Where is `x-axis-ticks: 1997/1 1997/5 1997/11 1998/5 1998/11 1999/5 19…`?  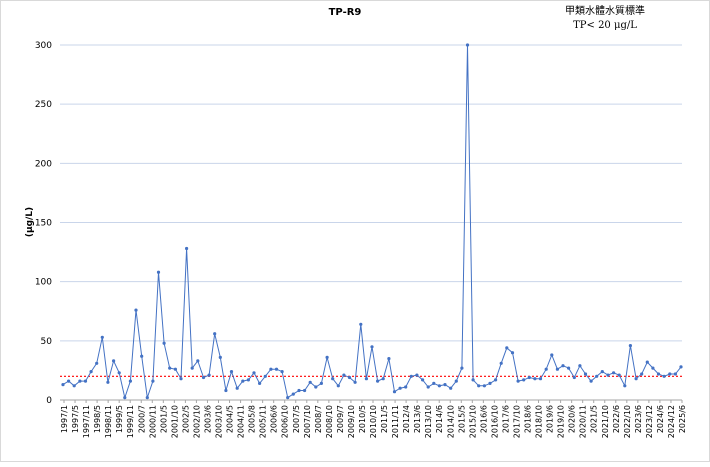 x-axis-ticks: 1997/1 1997/5 1997/11 1998/5 1998/11 1999/5 19… is located at coordinates (373, 419).